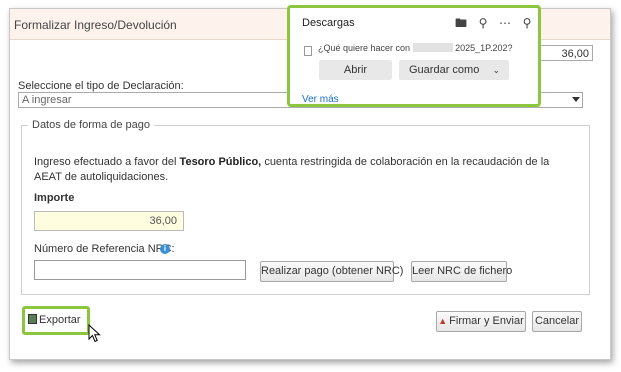  I want to click on payment-legend: Datos de forma de pago, so click(91, 125).